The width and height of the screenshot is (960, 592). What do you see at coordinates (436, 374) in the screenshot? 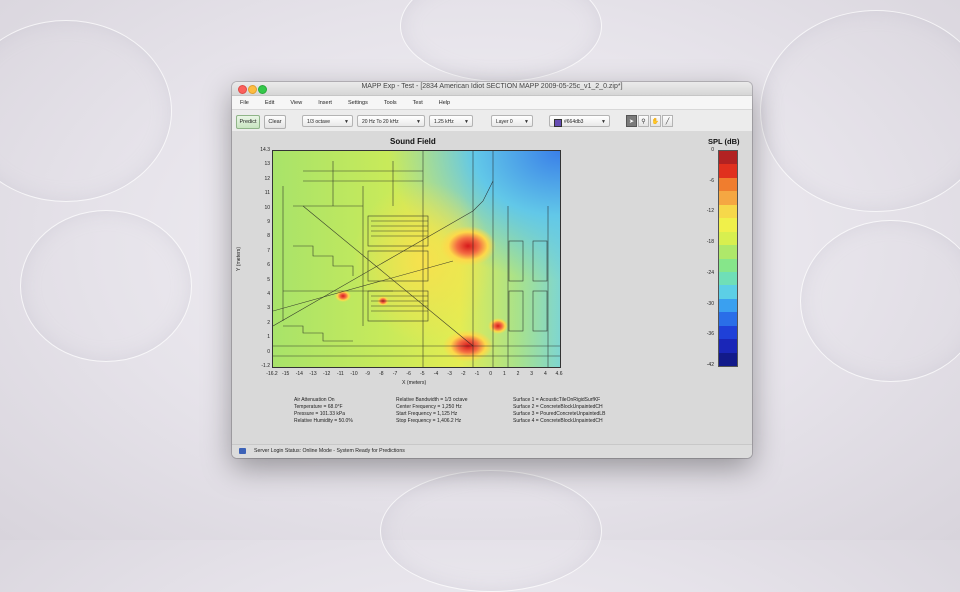
I see `x-tick-label: -4` at bounding box center [436, 374].